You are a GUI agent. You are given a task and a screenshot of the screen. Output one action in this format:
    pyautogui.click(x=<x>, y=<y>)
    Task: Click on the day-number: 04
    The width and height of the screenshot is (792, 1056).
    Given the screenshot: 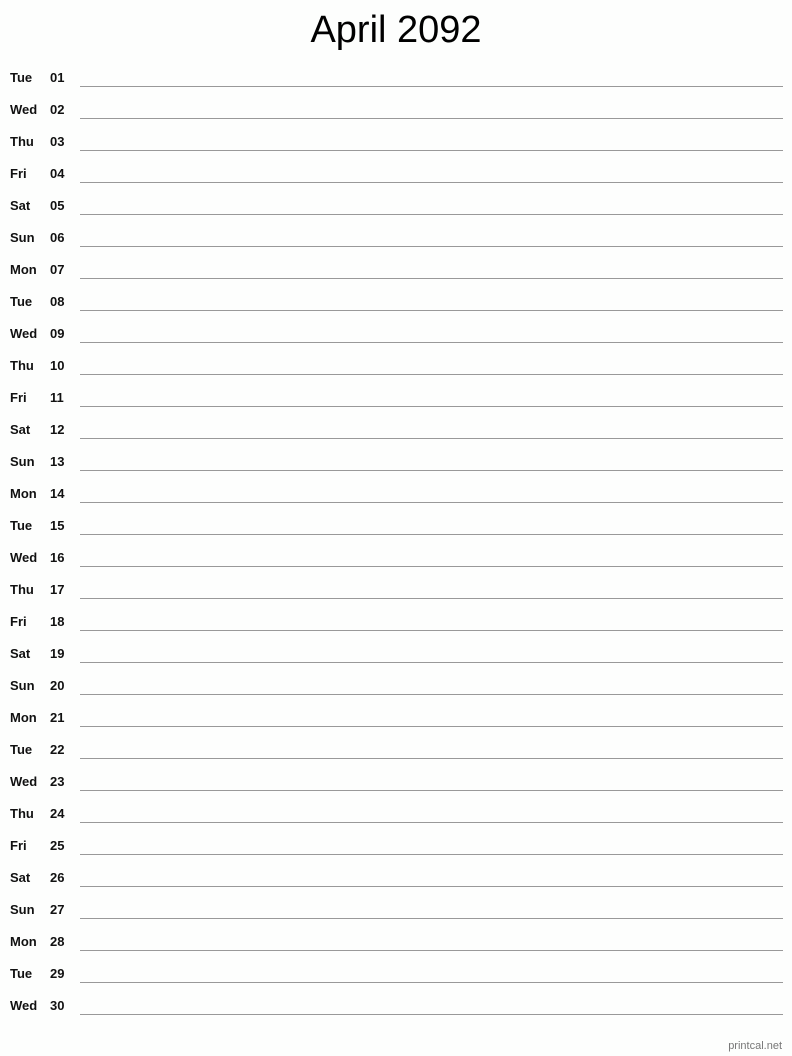 What is the action you would take?
    pyautogui.click(x=57, y=173)
    